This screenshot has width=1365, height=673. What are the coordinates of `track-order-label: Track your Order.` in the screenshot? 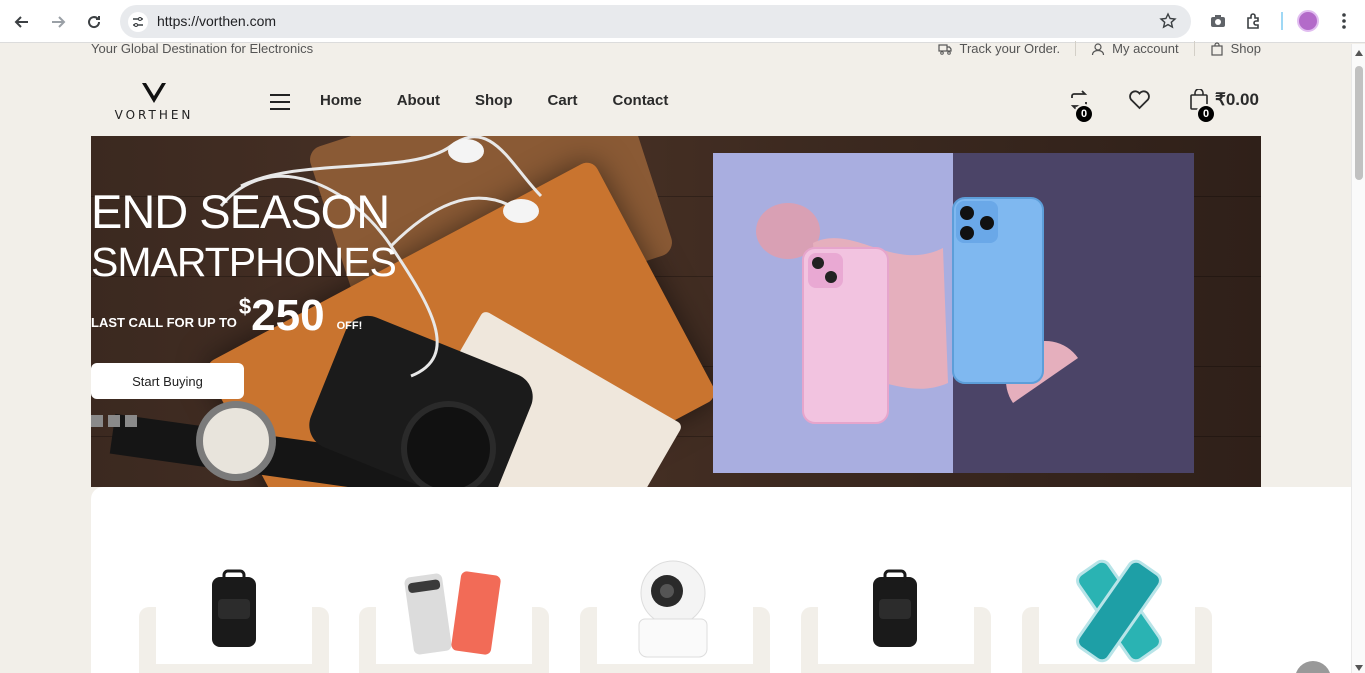 It's located at (1010, 48).